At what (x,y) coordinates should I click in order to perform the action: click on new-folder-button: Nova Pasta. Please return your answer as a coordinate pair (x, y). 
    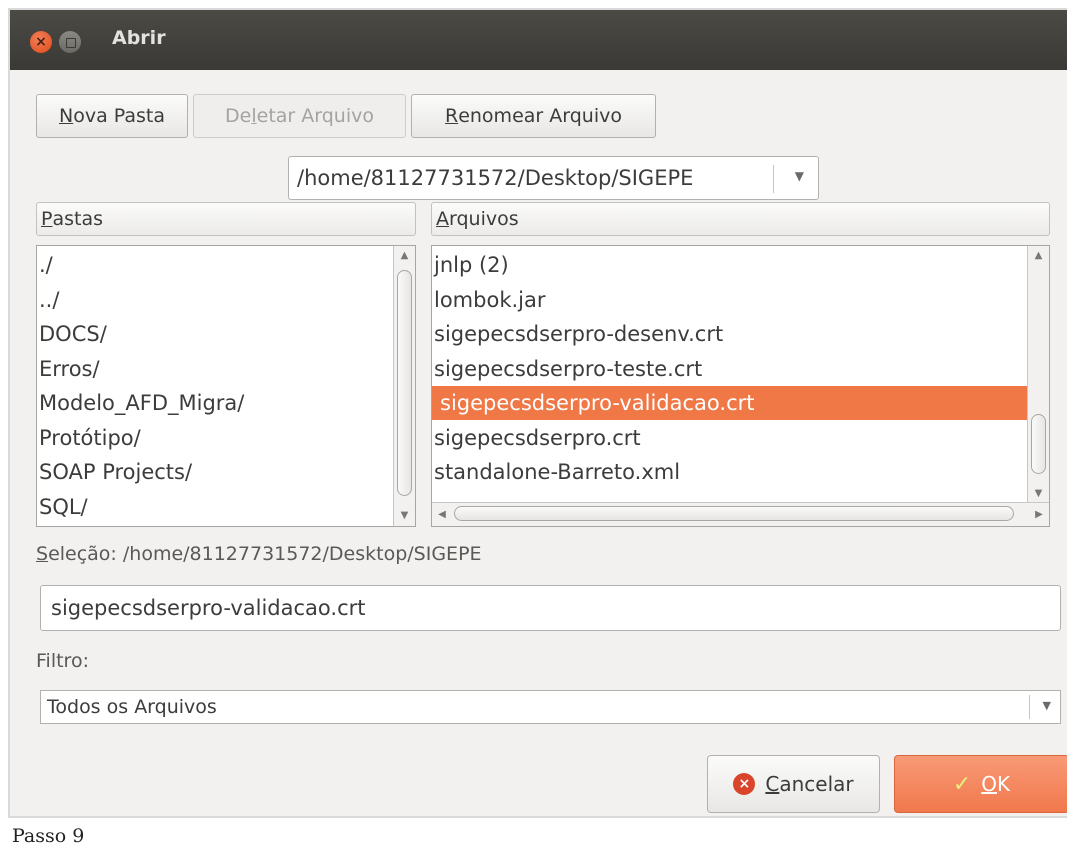
    Looking at the image, I should click on (112, 116).